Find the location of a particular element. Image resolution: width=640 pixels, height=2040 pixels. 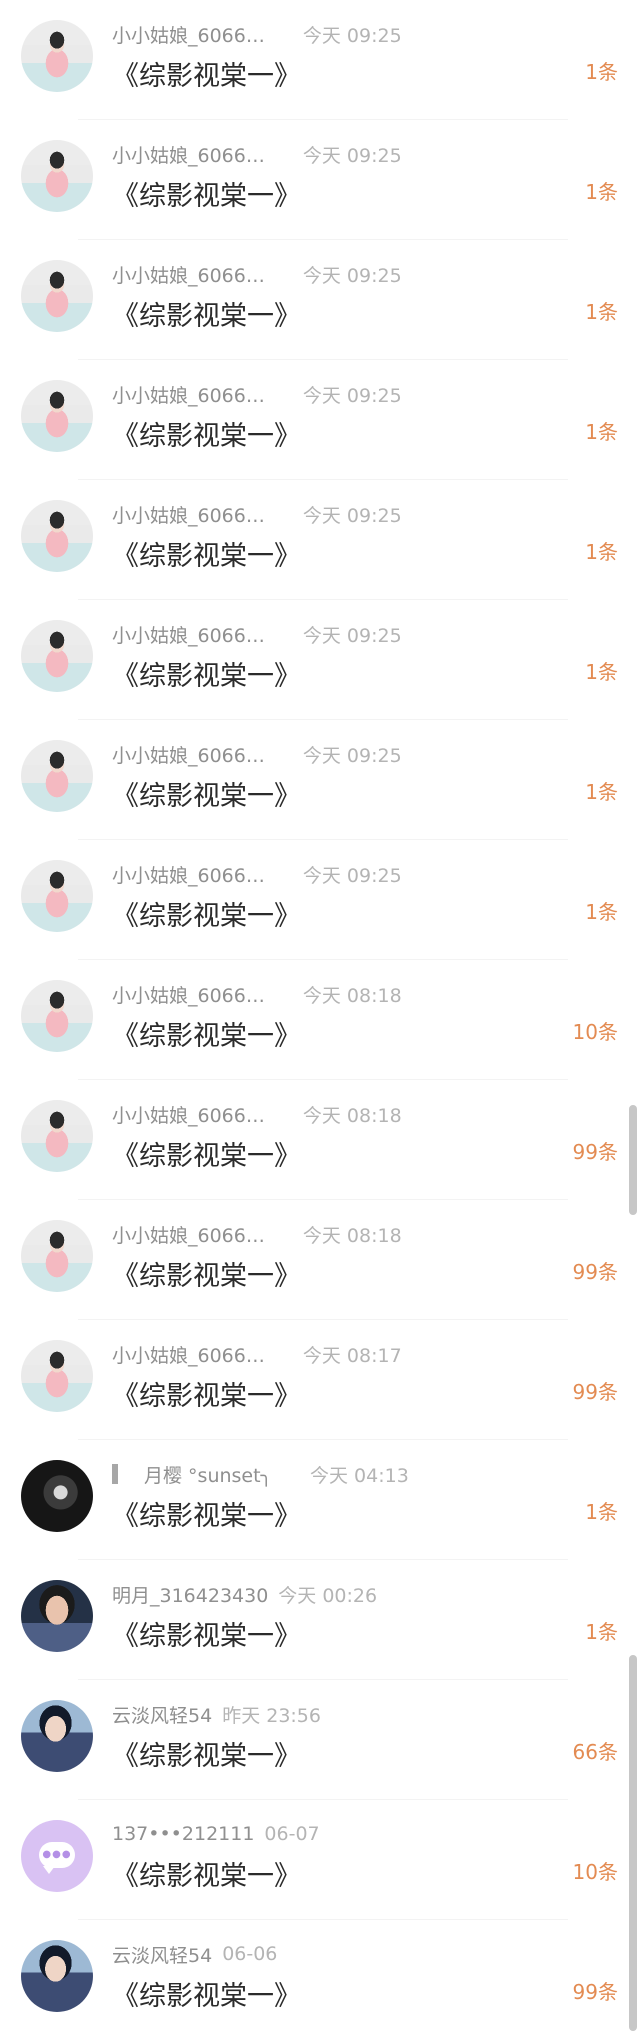

row-meta: 137•••212111 06-07 is located at coordinates (216, 1834).